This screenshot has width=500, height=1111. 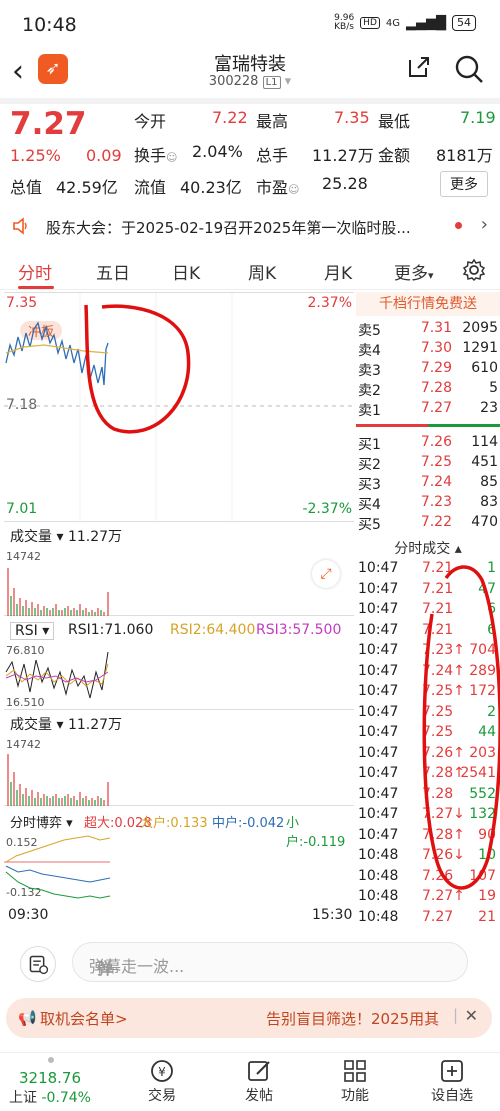 I want to click on depth-promo: 千档行情免费送, so click(x=428, y=304).